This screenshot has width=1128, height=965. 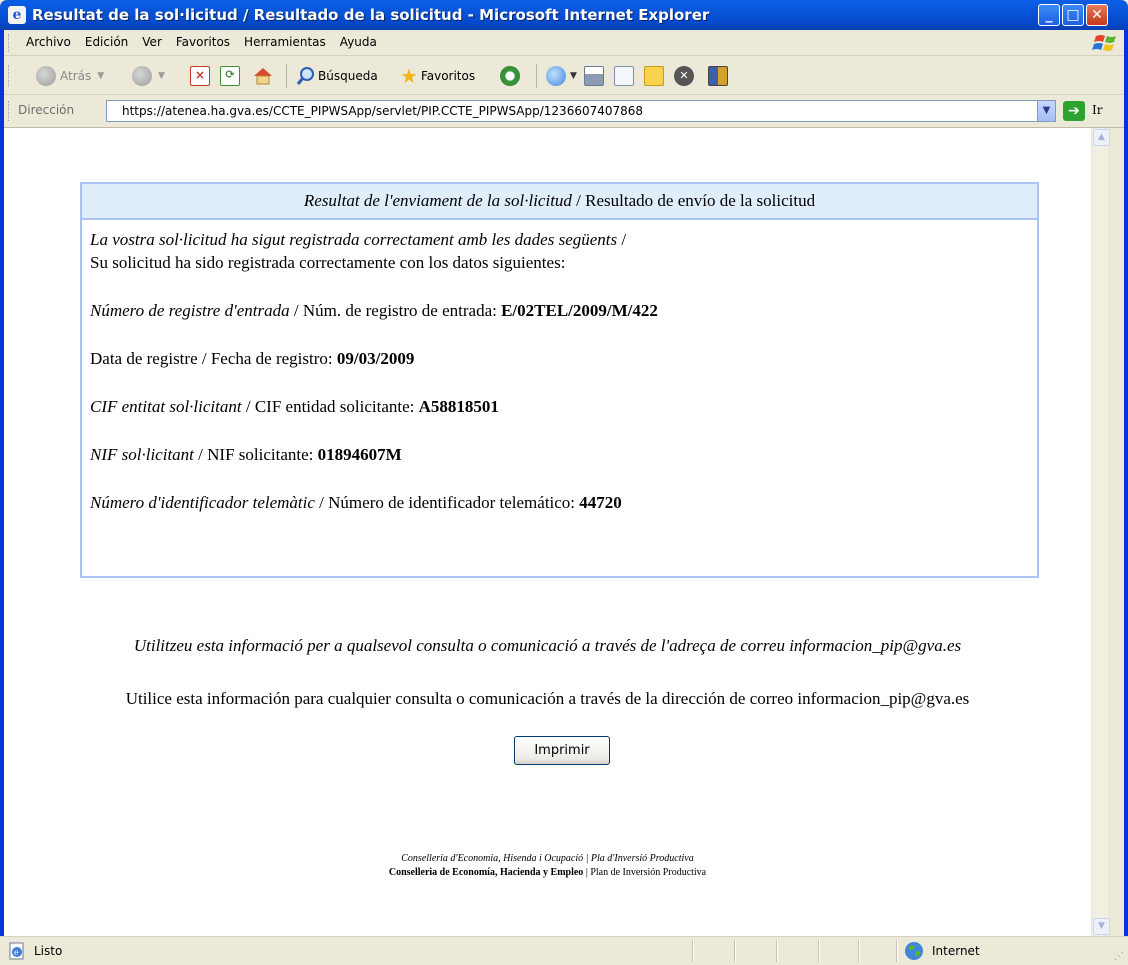 What do you see at coordinates (190, 310) in the screenshot?
I see `field-label-ca: Número de registre d'entrada` at bounding box center [190, 310].